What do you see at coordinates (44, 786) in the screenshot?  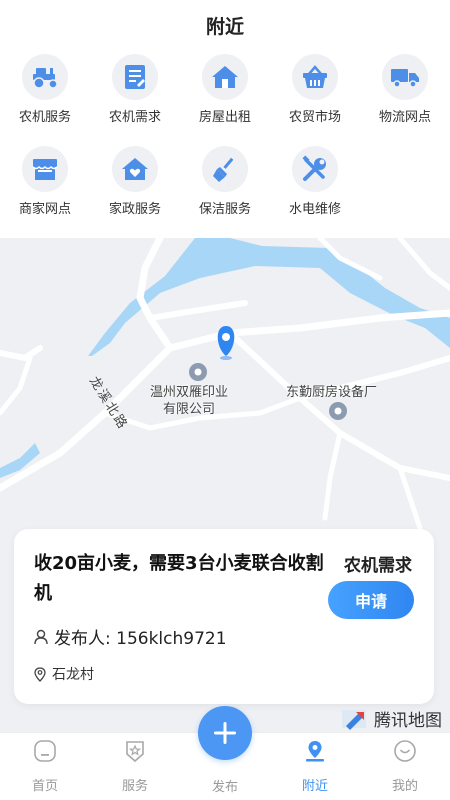 I see `tab-label: 首页` at bounding box center [44, 786].